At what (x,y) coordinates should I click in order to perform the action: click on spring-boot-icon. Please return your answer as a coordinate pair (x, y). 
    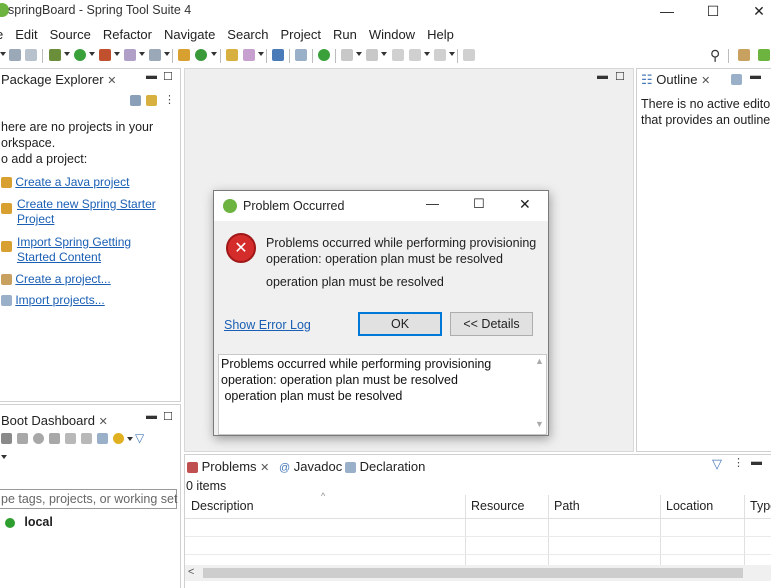
    Looking at the image, I should click on (324, 55).